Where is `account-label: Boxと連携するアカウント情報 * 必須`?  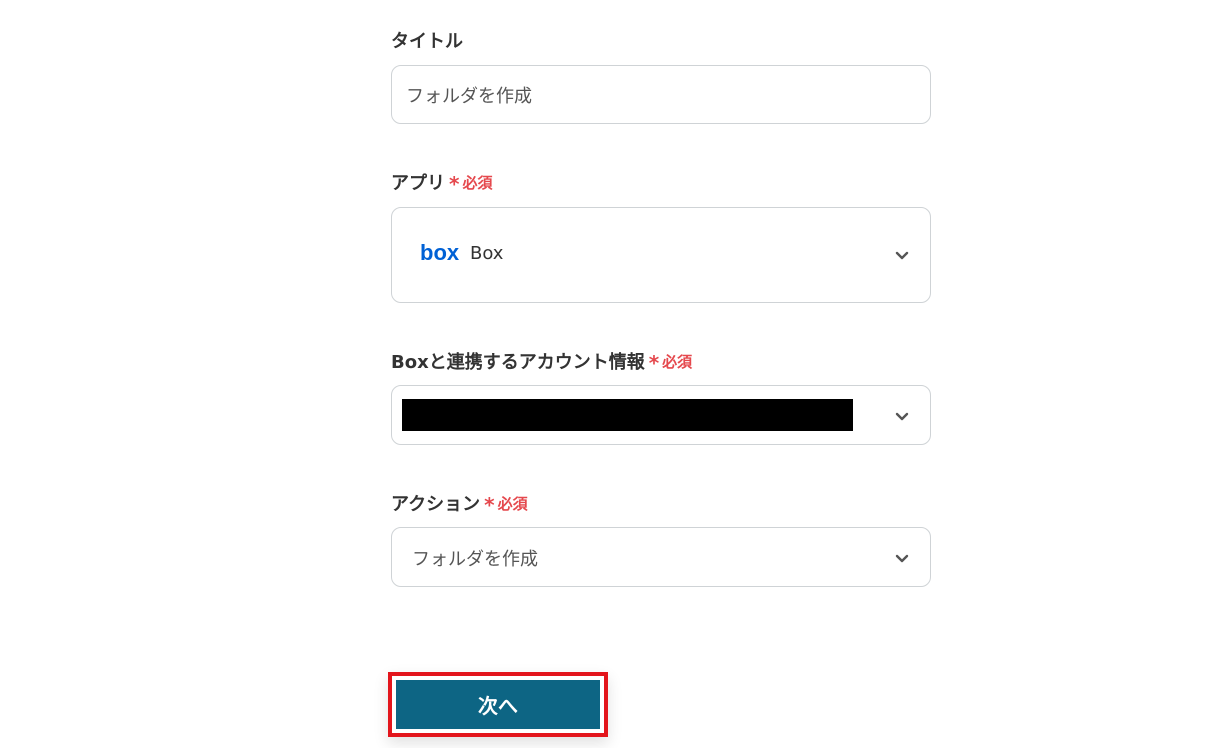 account-label: Boxと連携するアカウント情報 * 必須 is located at coordinates (541, 361).